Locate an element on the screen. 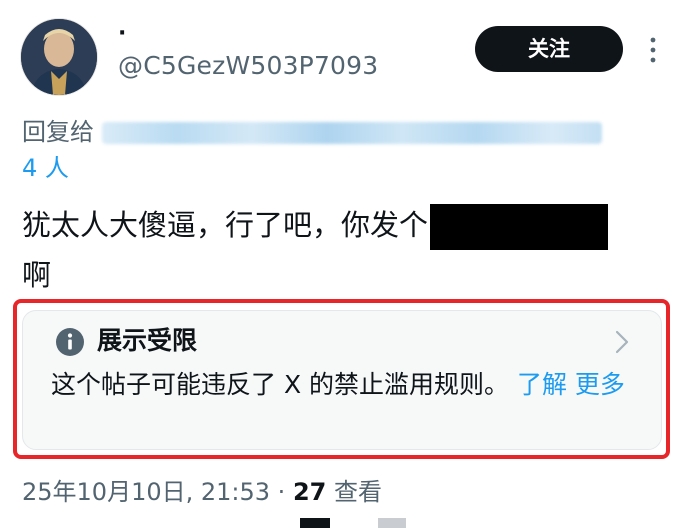 This screenshot has width=690, height=528. scroll-indicator-secondary is located at coordinates (392, 523).